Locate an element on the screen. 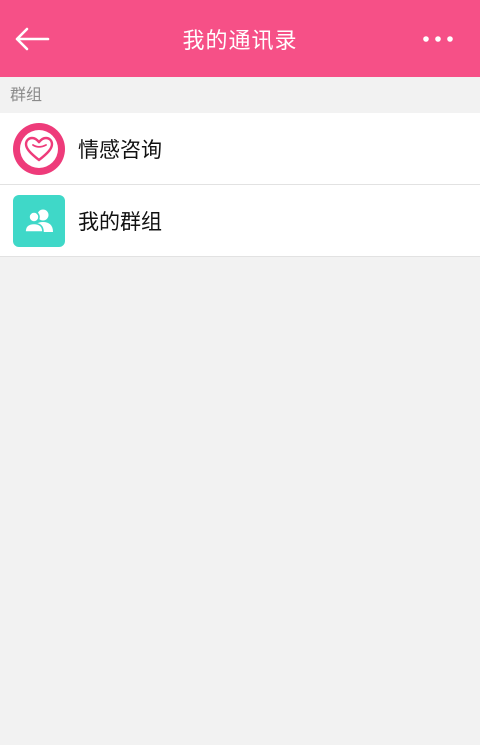  list-item-label: 情感咨询 is located at coordinates (120, 149).